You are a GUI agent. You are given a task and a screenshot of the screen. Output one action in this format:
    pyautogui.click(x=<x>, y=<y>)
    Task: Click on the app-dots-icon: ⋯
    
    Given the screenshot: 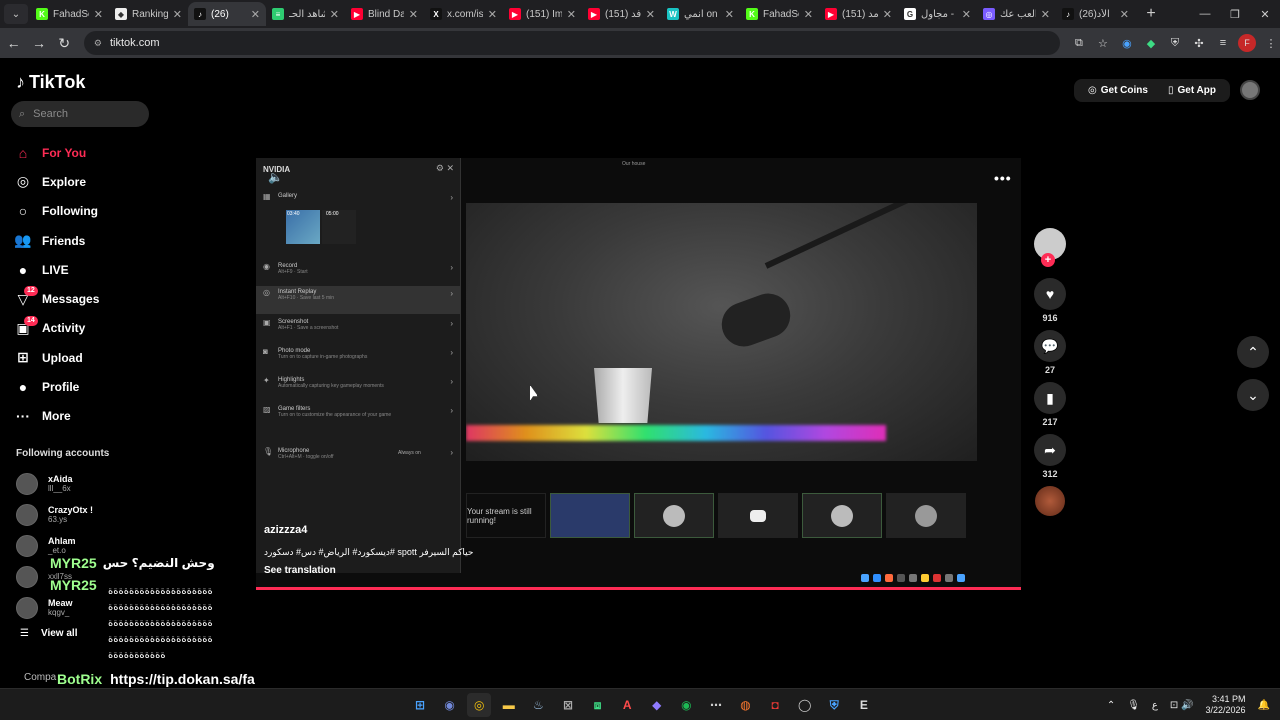 What is the action you would take?
    pyautogui.click(x=716, y=705)
    